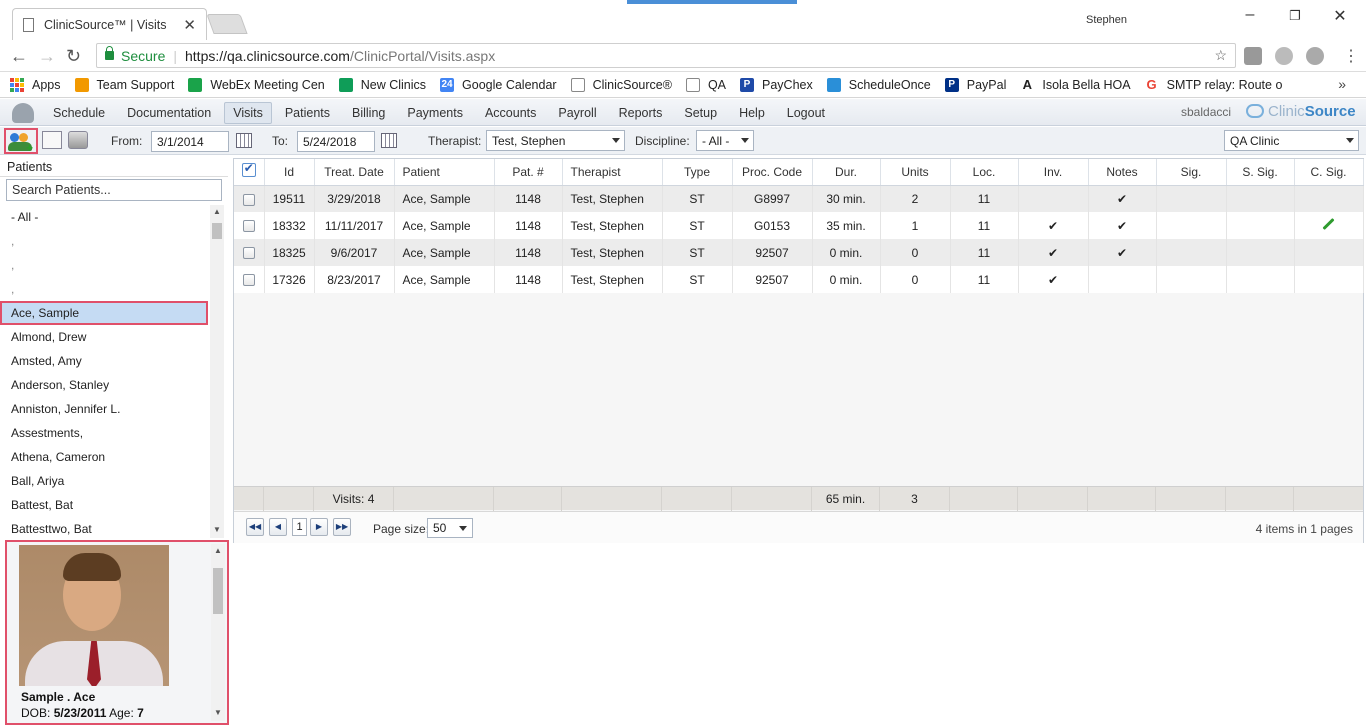 Image resolution: width=1366 pixels, height=728 pixels. What do you see at coordinates (19, 56) in the screenshot?
I see `back-icon: ←` at bounding box center [19, 56].